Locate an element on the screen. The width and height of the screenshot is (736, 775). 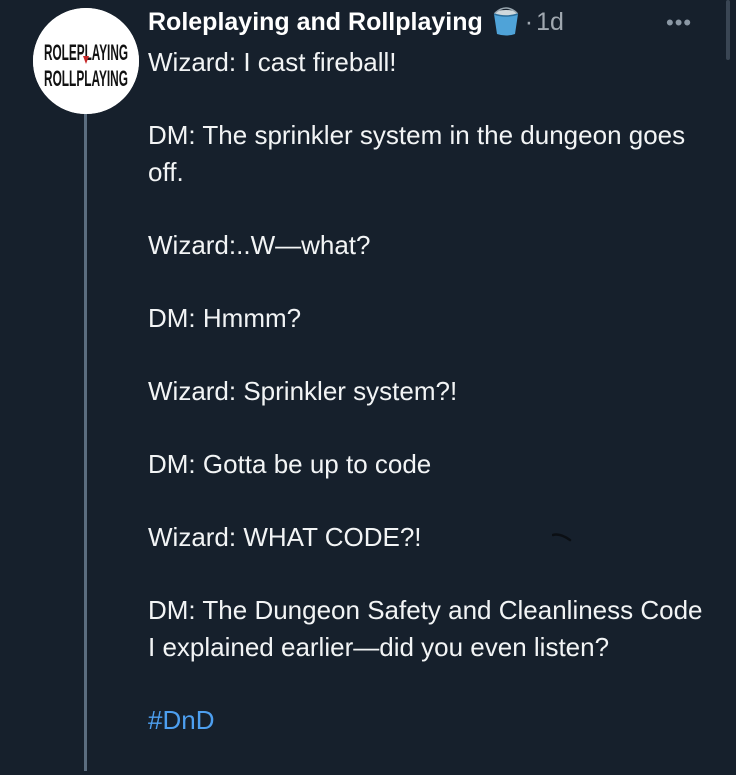
stray-mark is located at coordinates (562, 537).